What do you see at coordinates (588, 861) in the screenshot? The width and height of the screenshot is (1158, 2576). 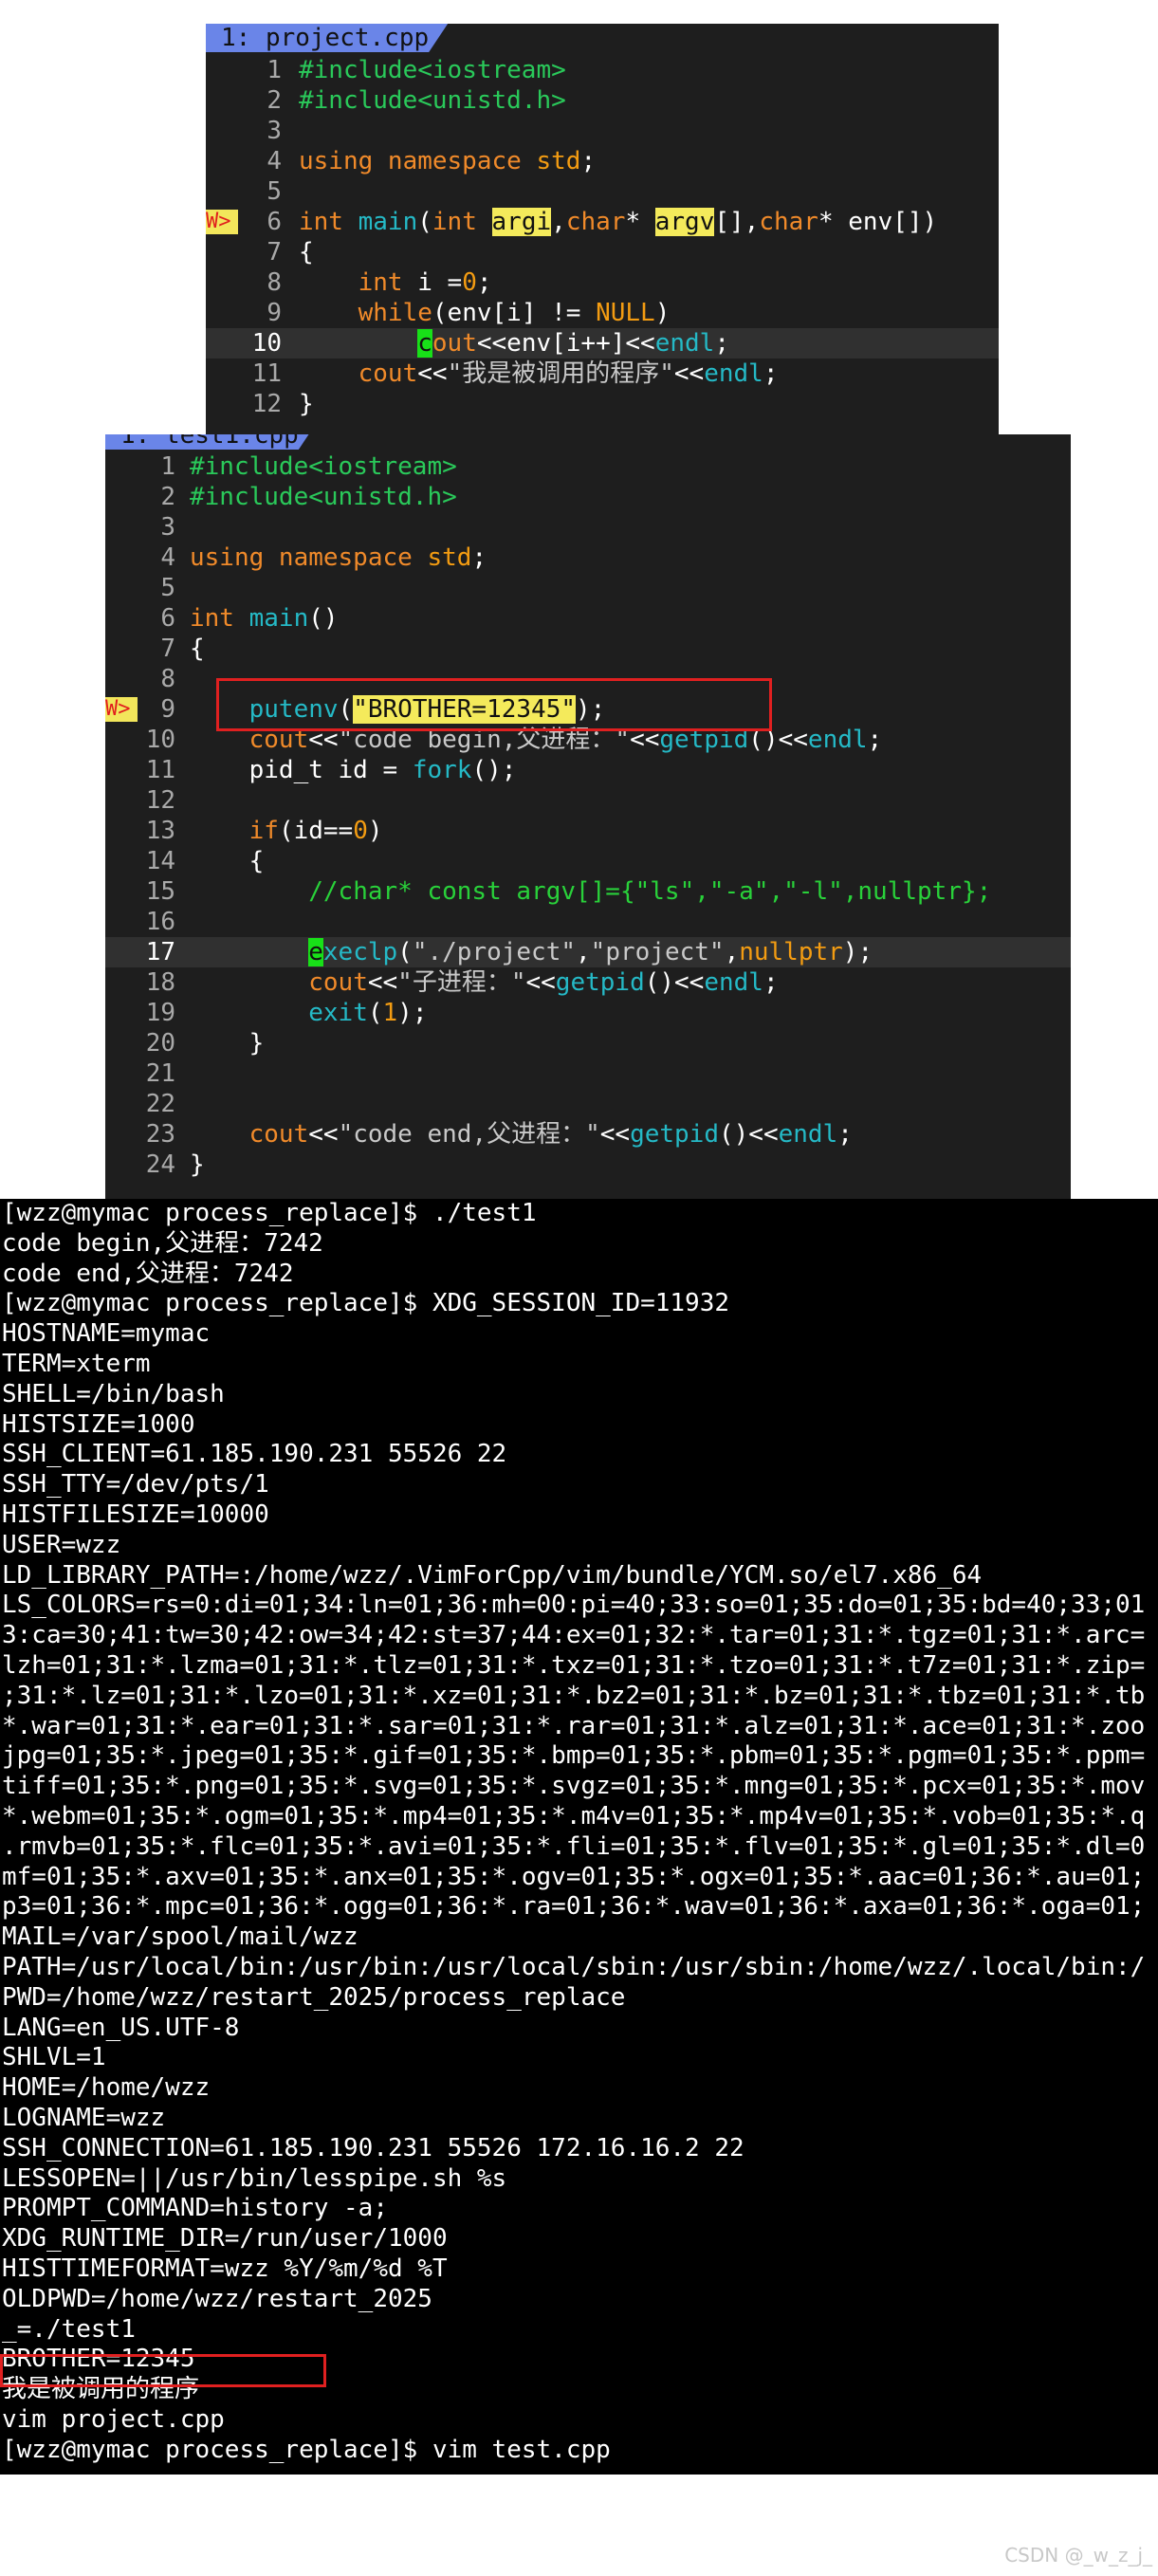 I see `code-line: 14 {` at bounding box center [588, 861].